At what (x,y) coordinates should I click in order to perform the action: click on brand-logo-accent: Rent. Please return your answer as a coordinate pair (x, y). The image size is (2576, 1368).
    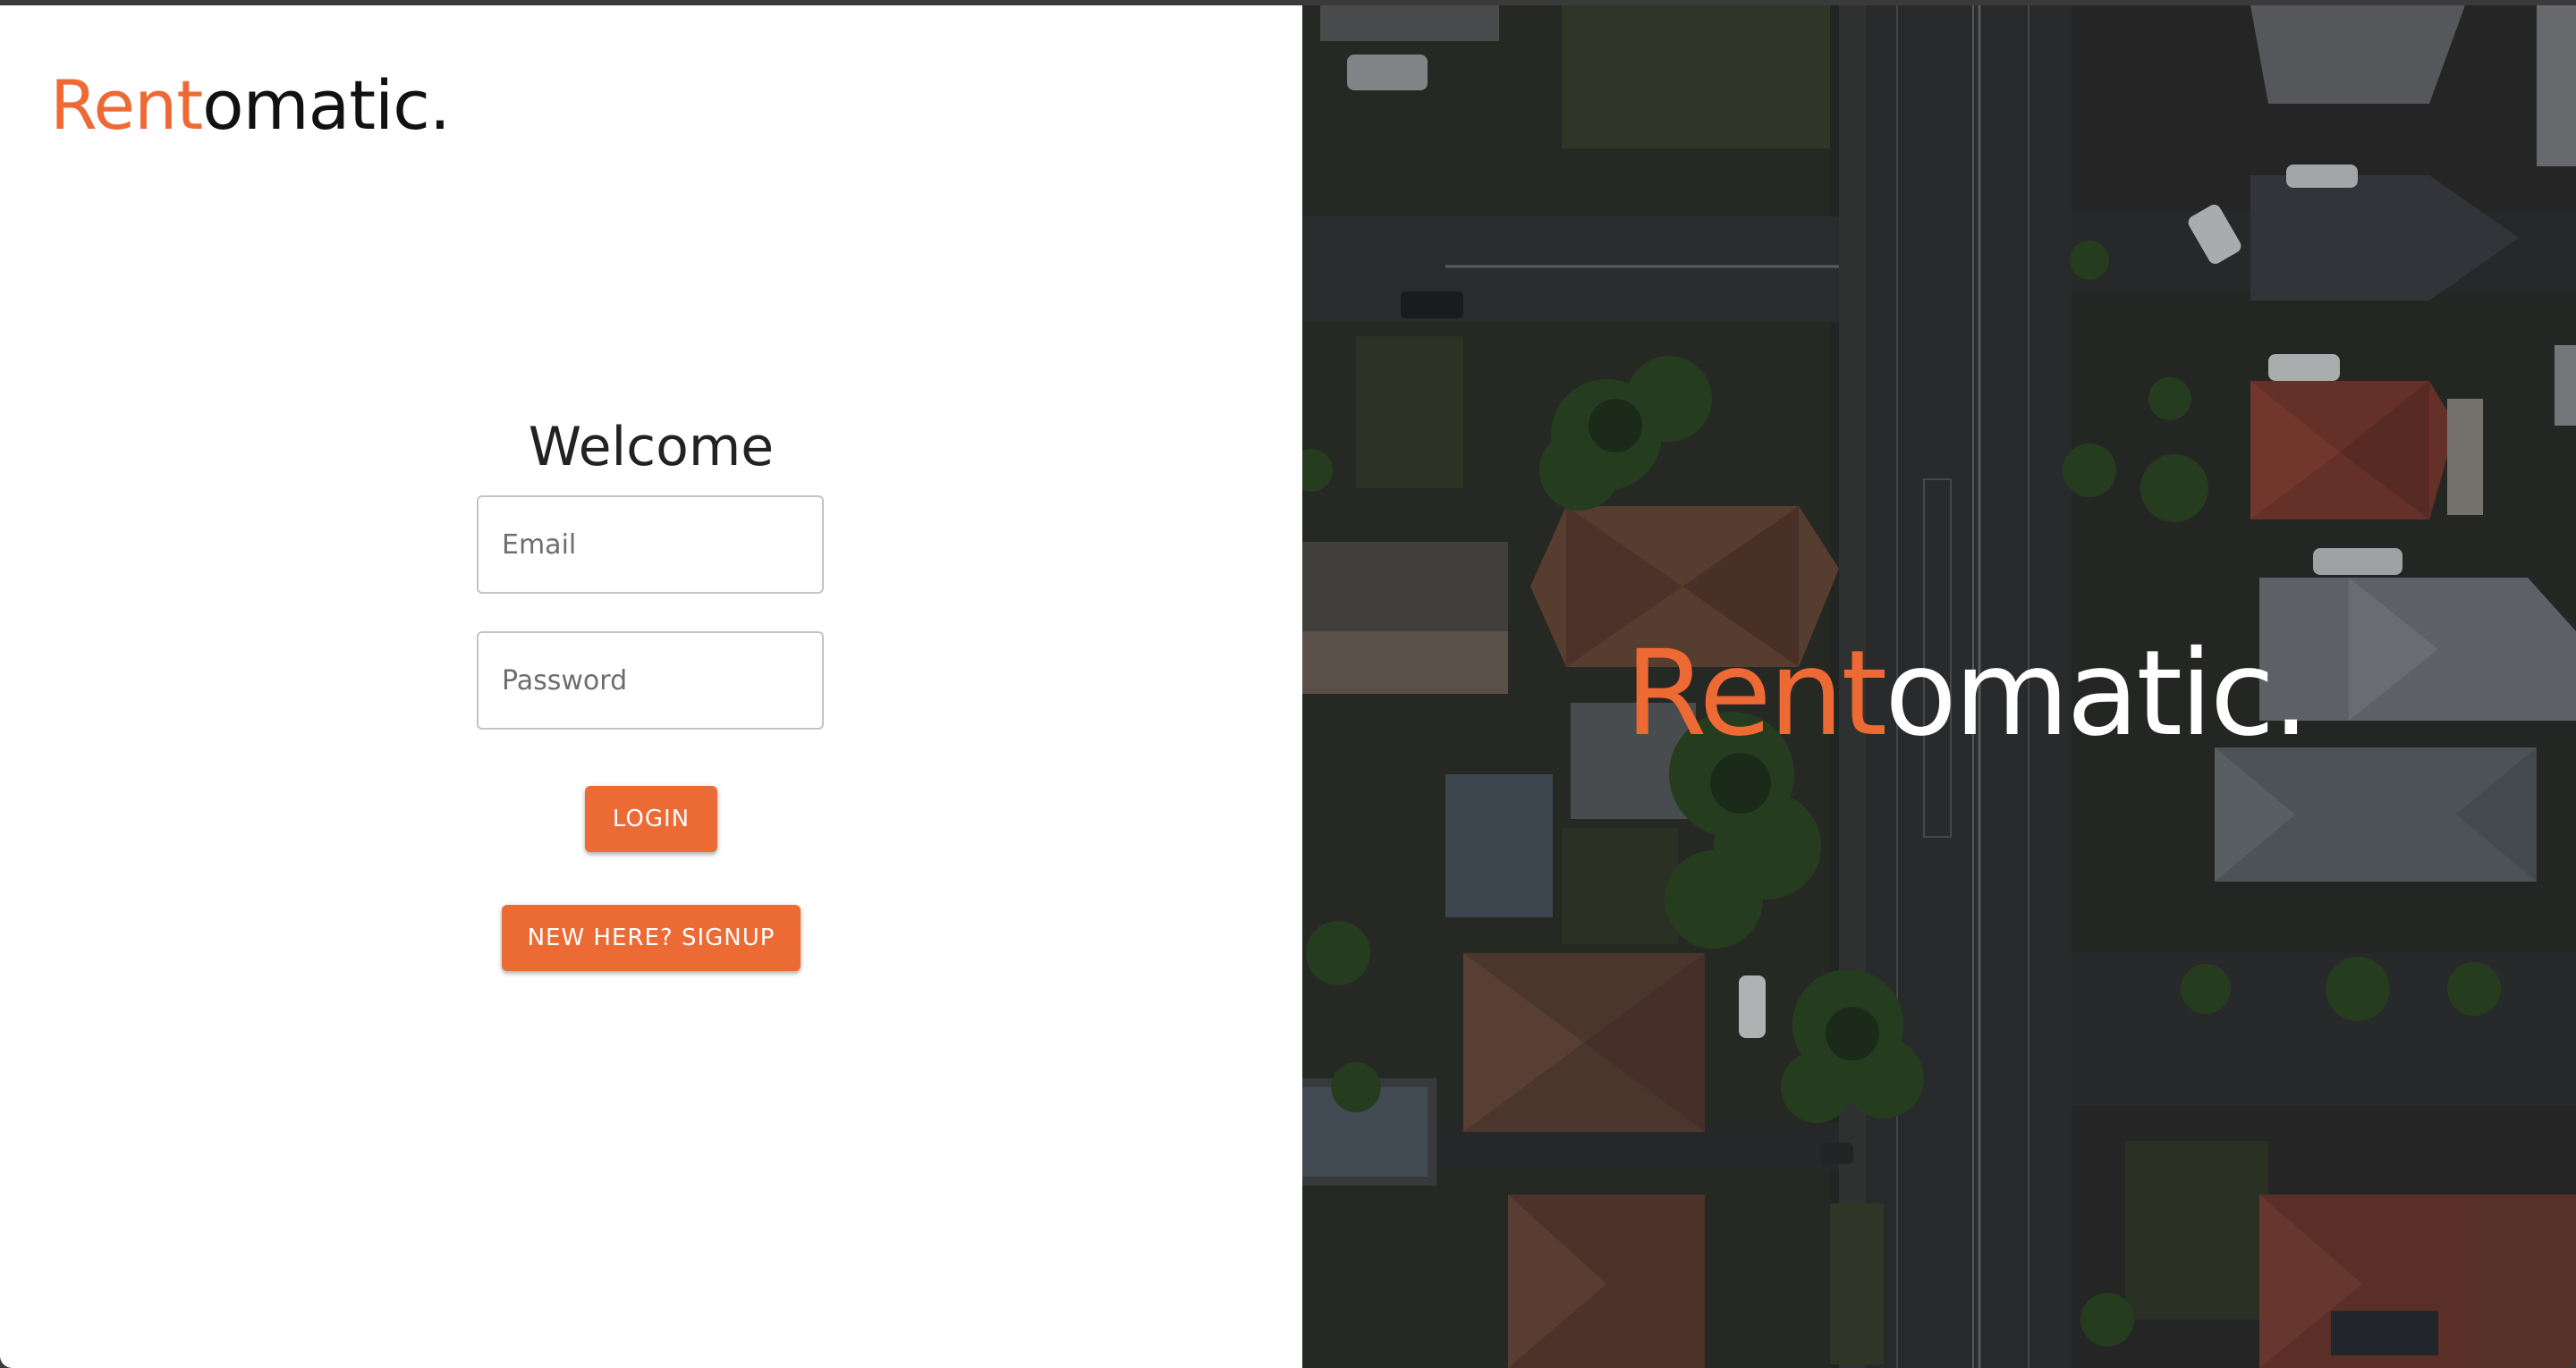
    Looking at the image, I should click on (126, 105).